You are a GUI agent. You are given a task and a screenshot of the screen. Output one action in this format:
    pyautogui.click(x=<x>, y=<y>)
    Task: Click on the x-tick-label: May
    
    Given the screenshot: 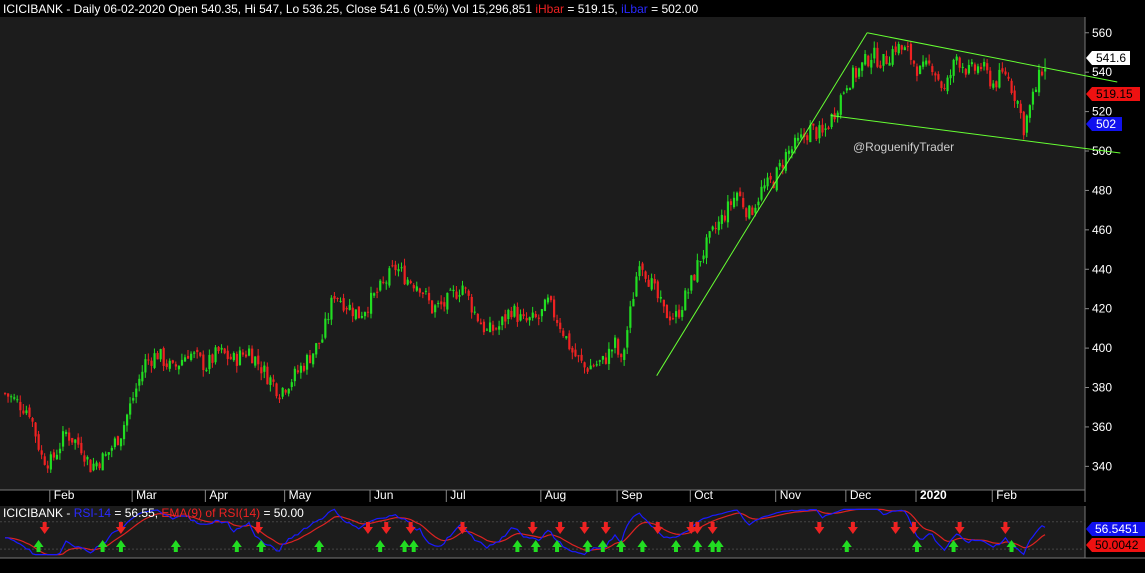 What is the action you would take?
    pyautogui.click(x=300, y=495)
    